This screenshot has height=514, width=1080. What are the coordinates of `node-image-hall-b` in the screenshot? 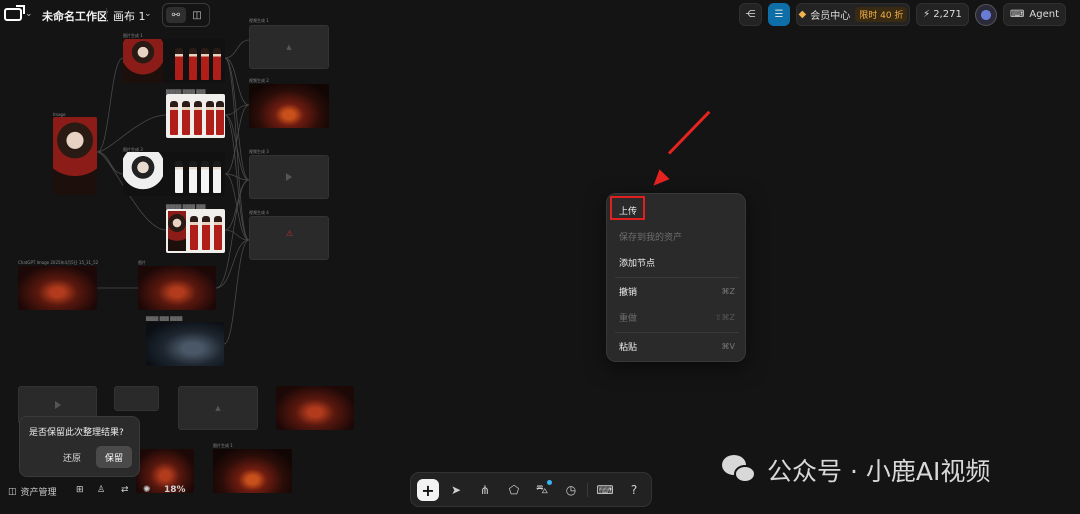 It's located at (177, 288).